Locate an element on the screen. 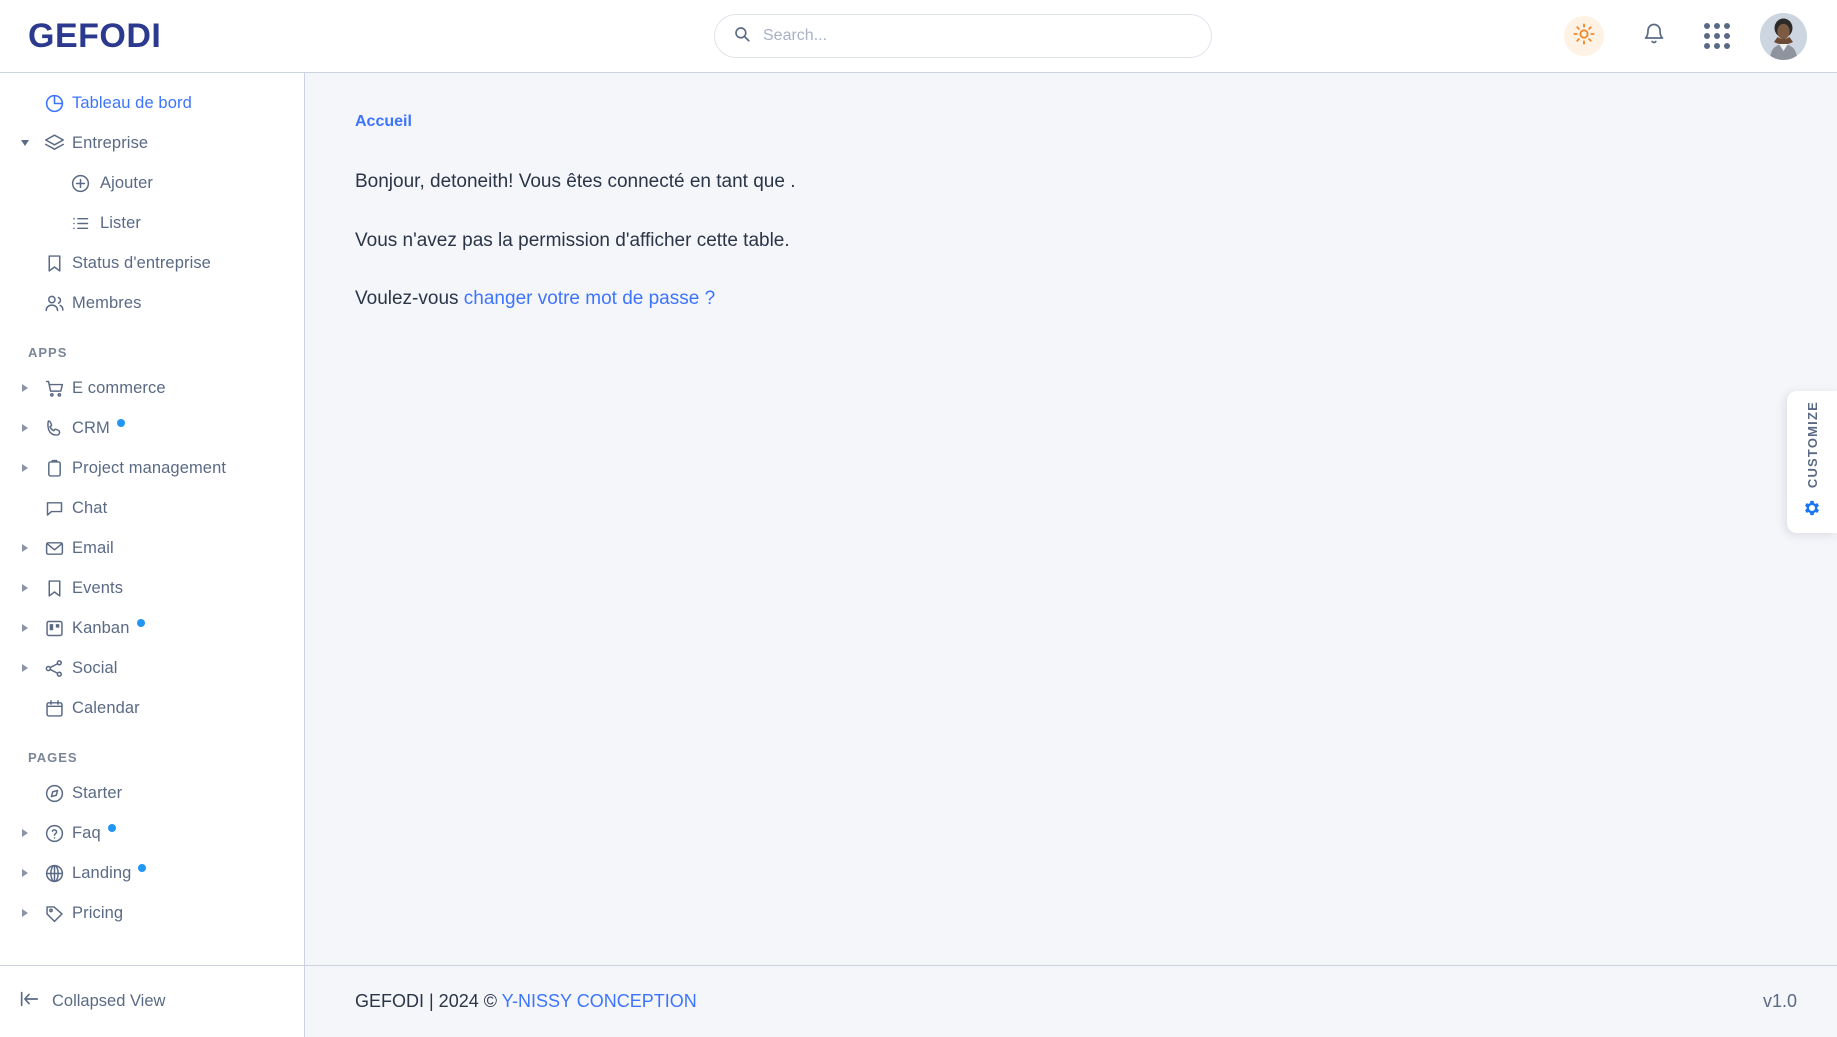  sidebar-item-kanban: Kanban is located at coordinates (152, 628).